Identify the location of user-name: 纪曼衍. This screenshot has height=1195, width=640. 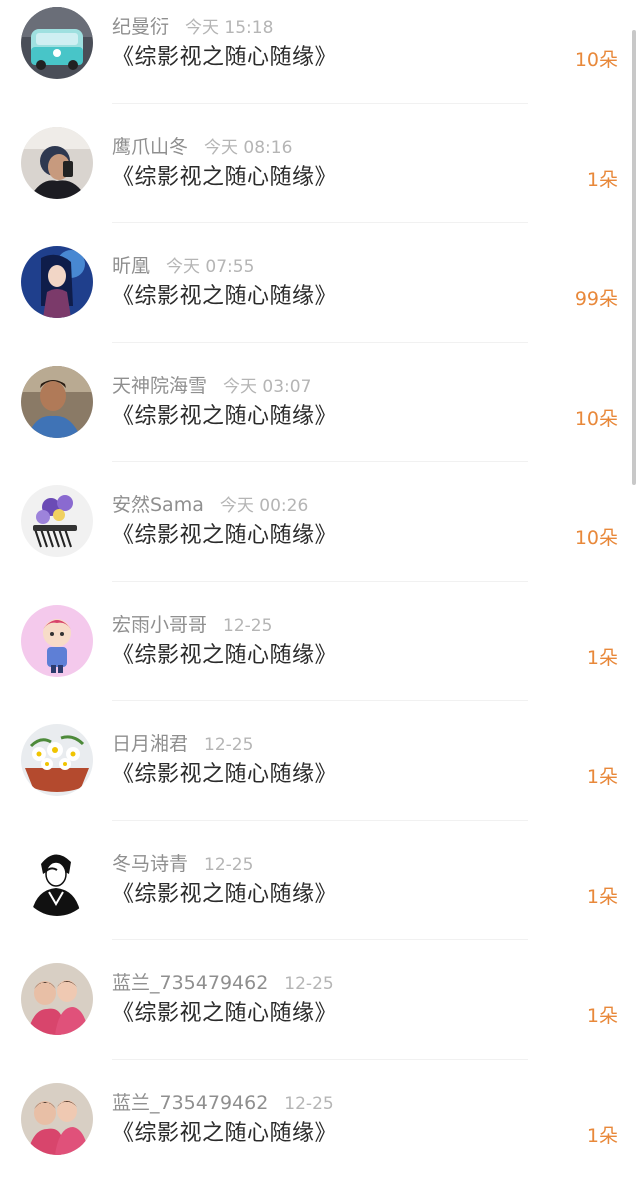
(140, 27).